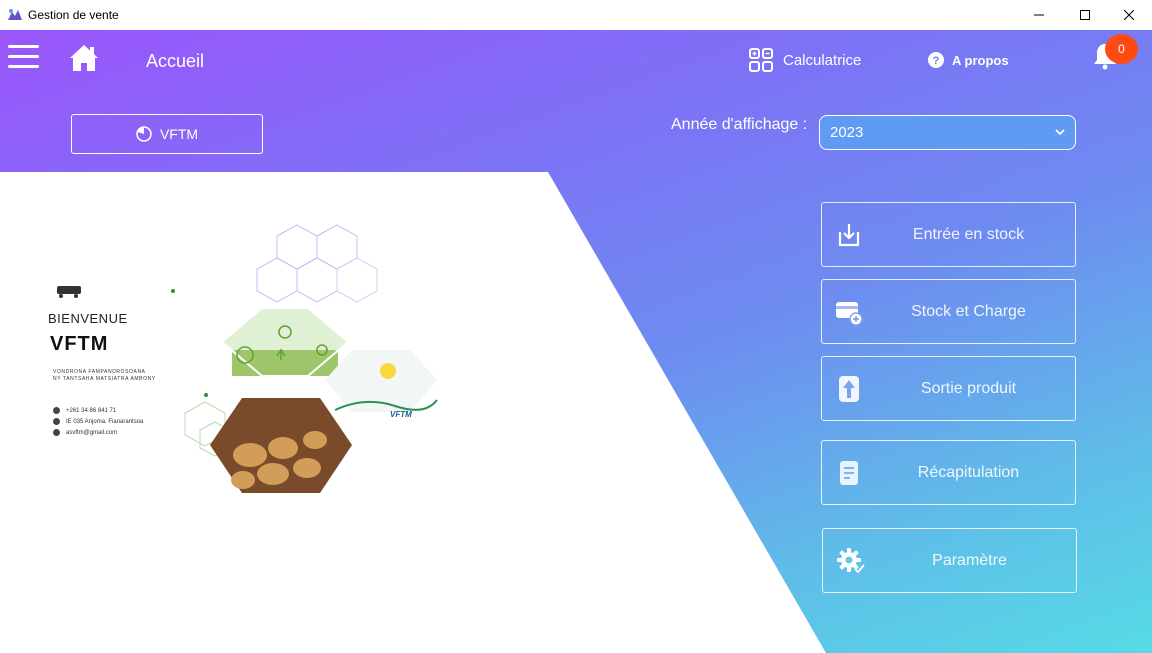  I want to click on gear-icon, so click(851, 560).